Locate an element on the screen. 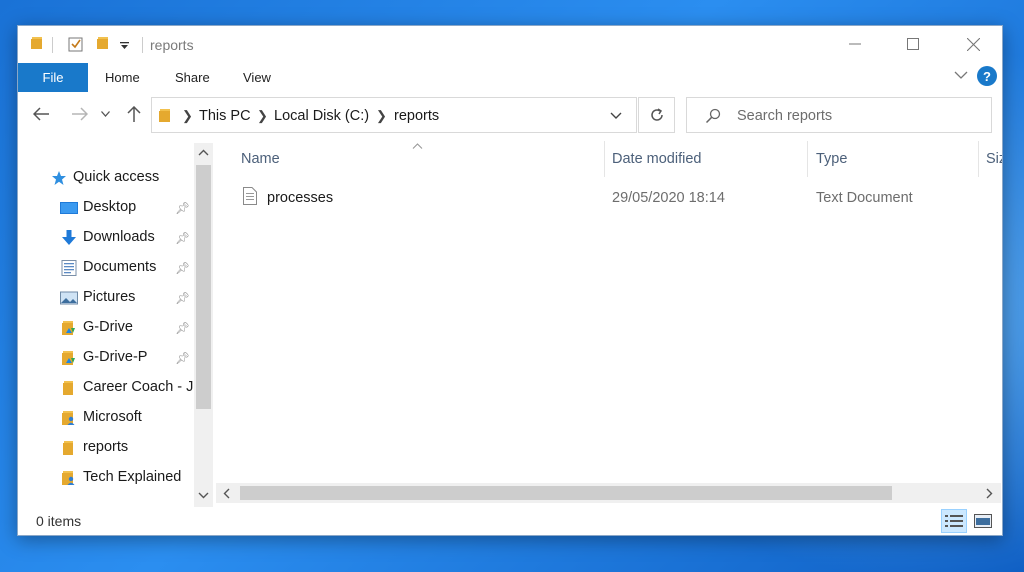 This screenshot has width=1024, height=572. customize-toolbar-dropdown-icon is located at coordinates (124, 45).